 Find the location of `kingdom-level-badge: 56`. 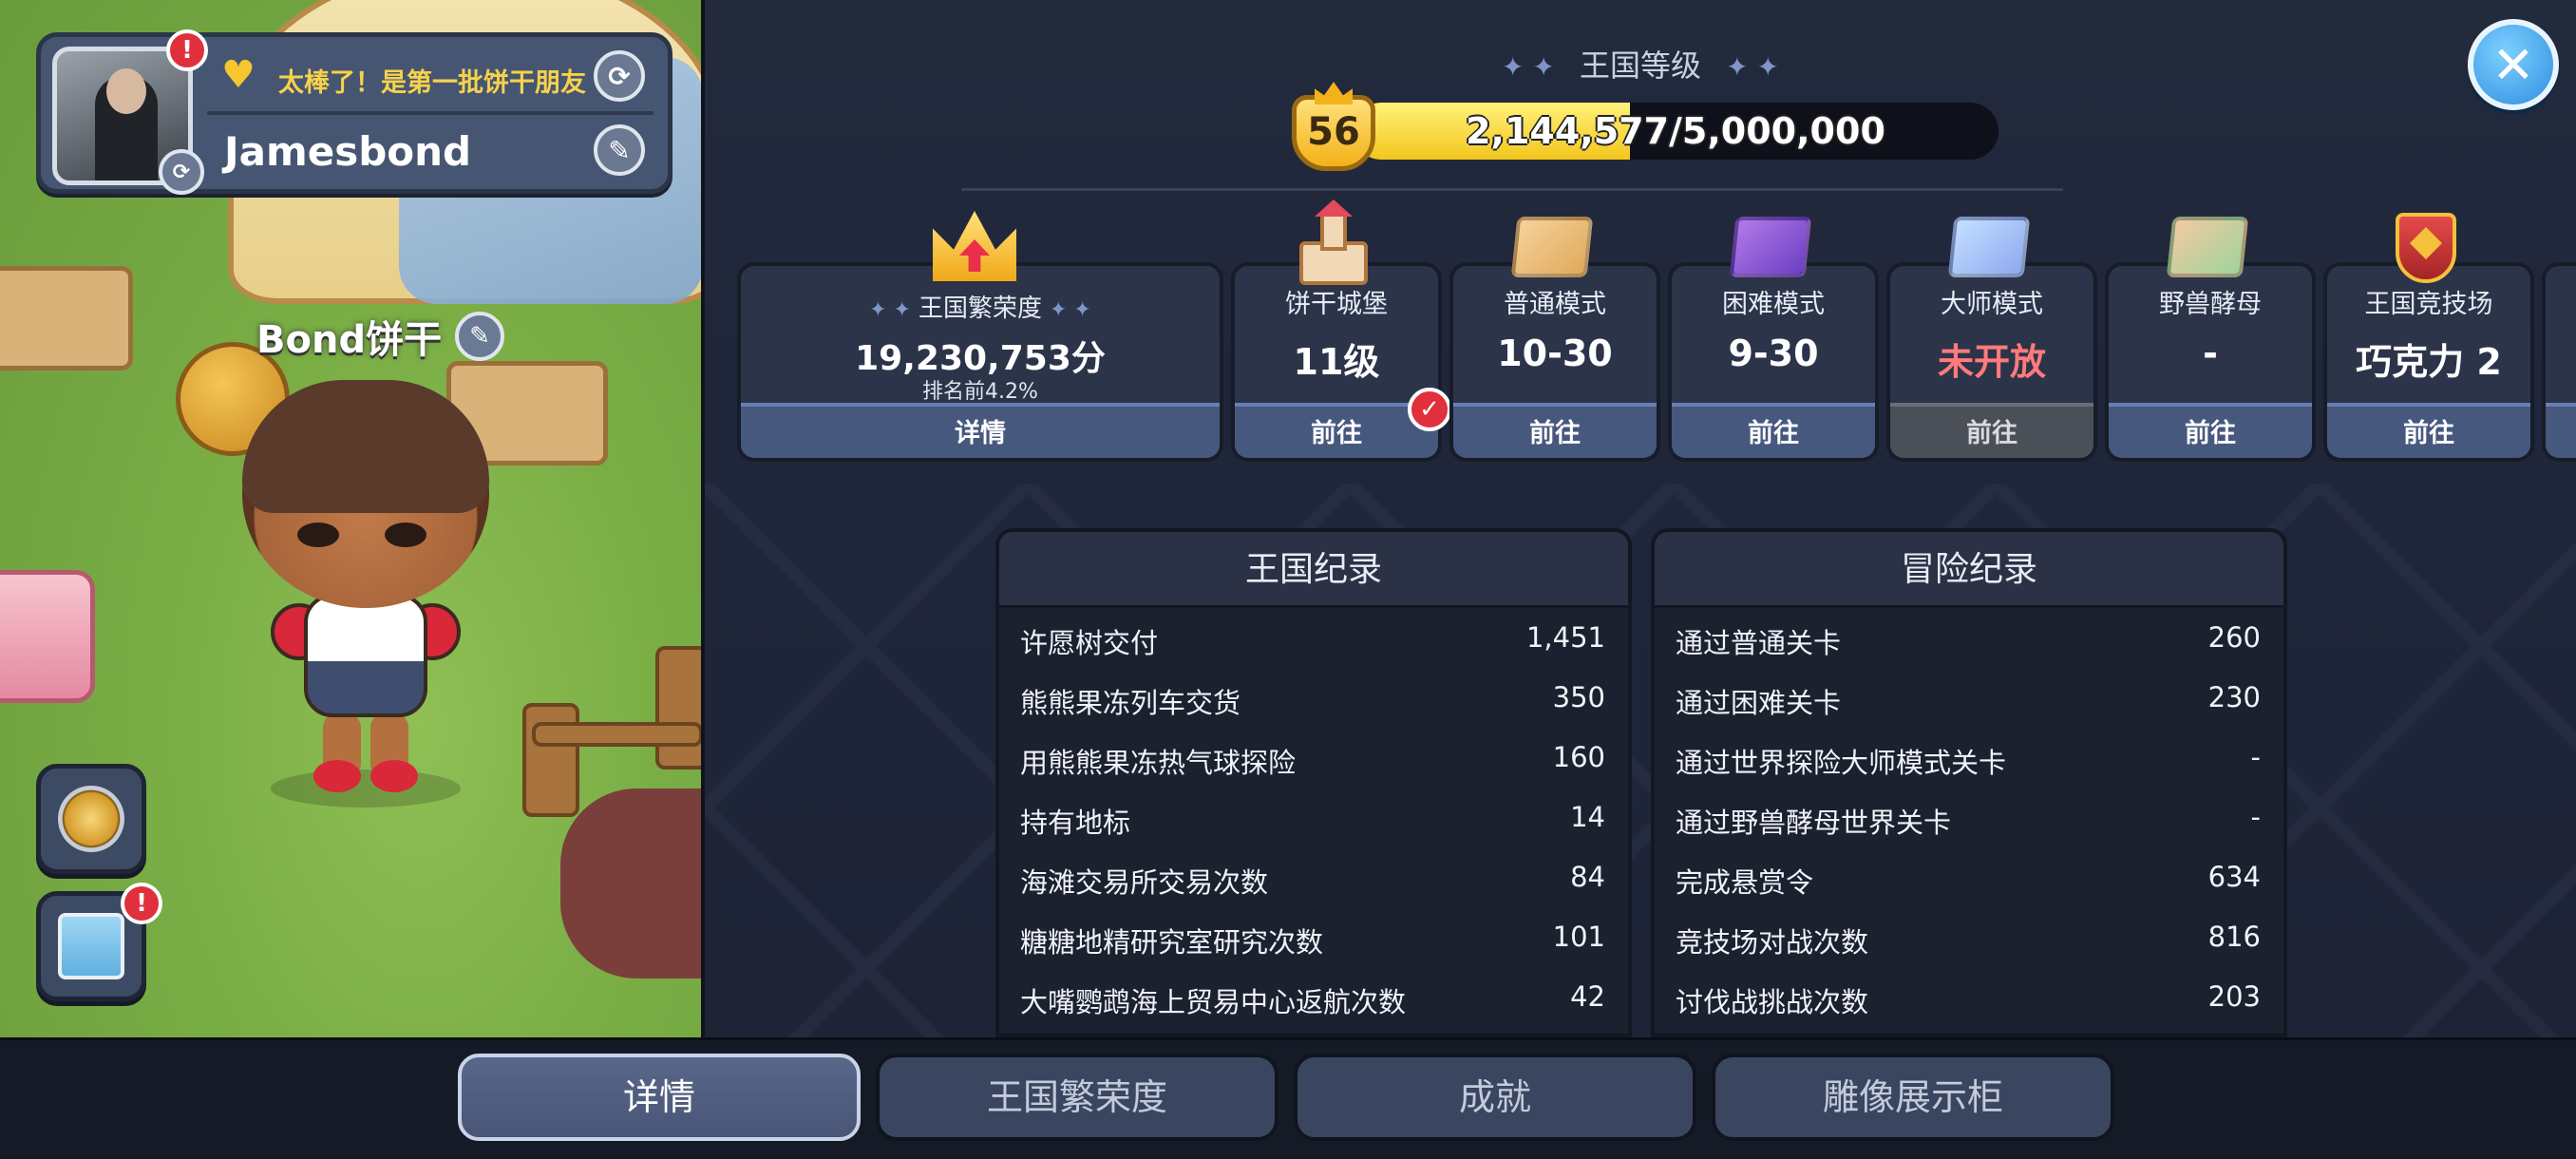

kingdom-level-badge: 56 is located at coordinates (1333, 129).